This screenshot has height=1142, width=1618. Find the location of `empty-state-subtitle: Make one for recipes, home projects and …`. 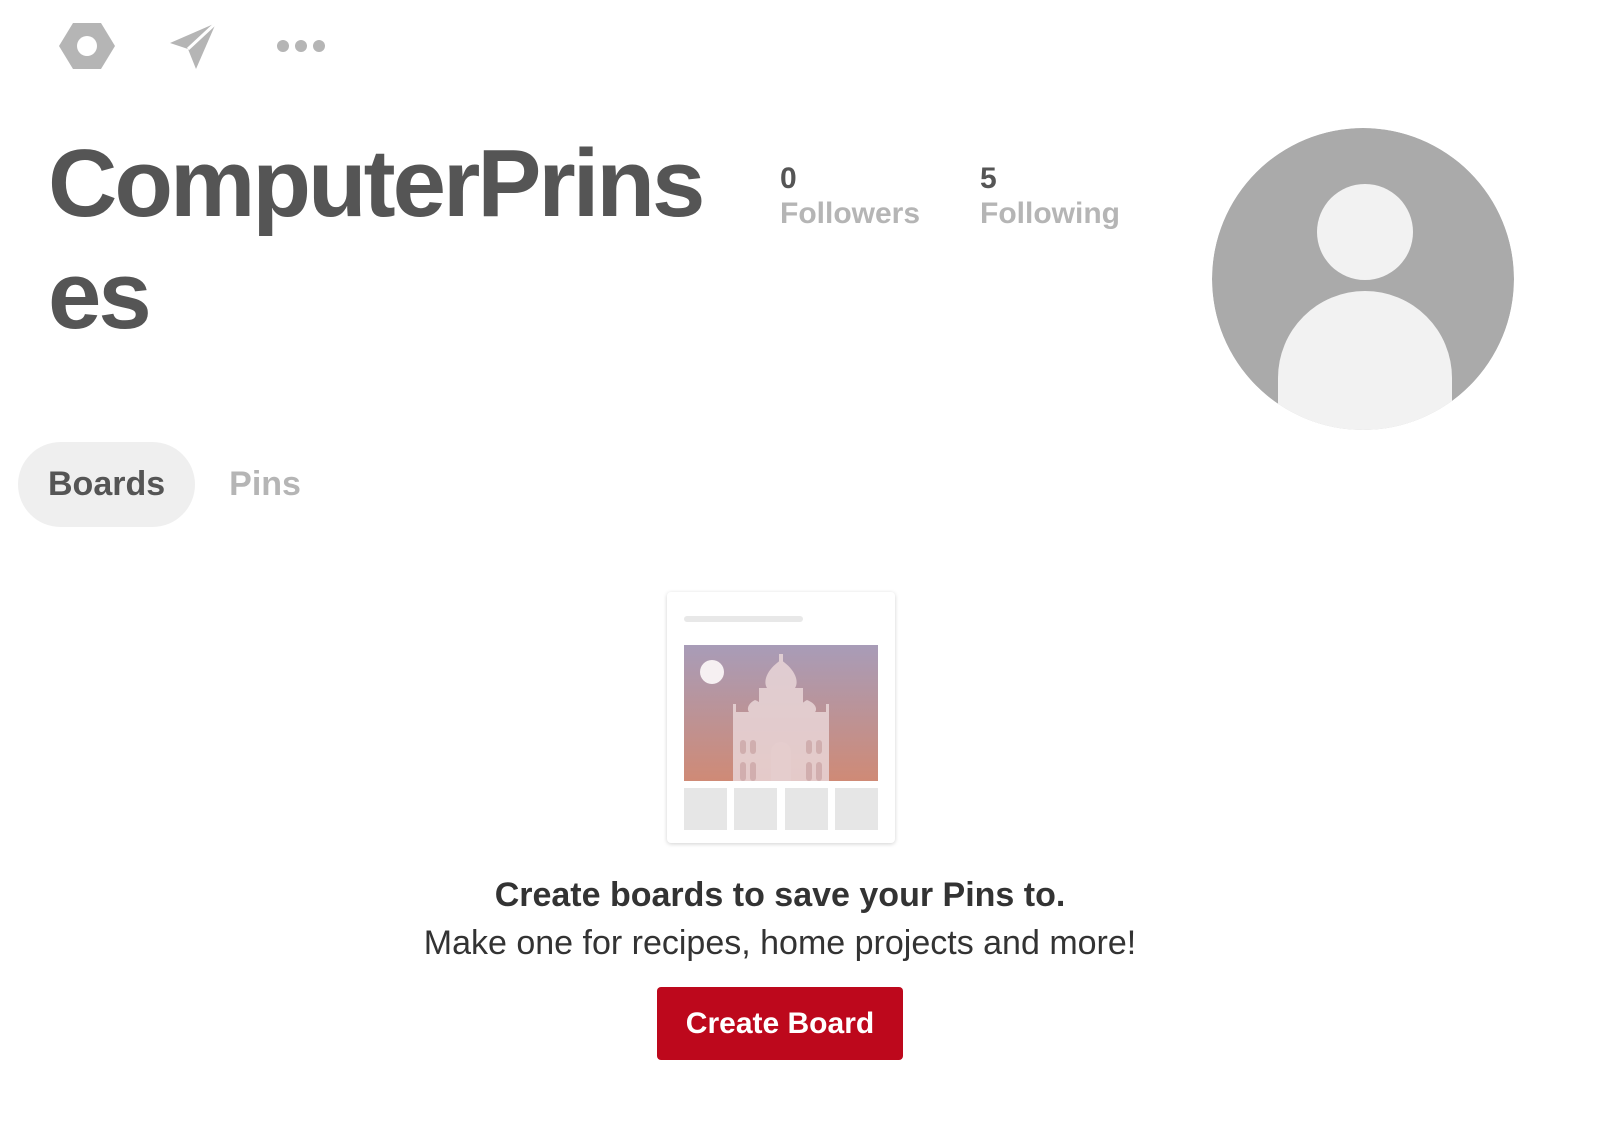

empty-state-subtitle: Make one for recipes, home projects and … is located at coordinates (780, 943).